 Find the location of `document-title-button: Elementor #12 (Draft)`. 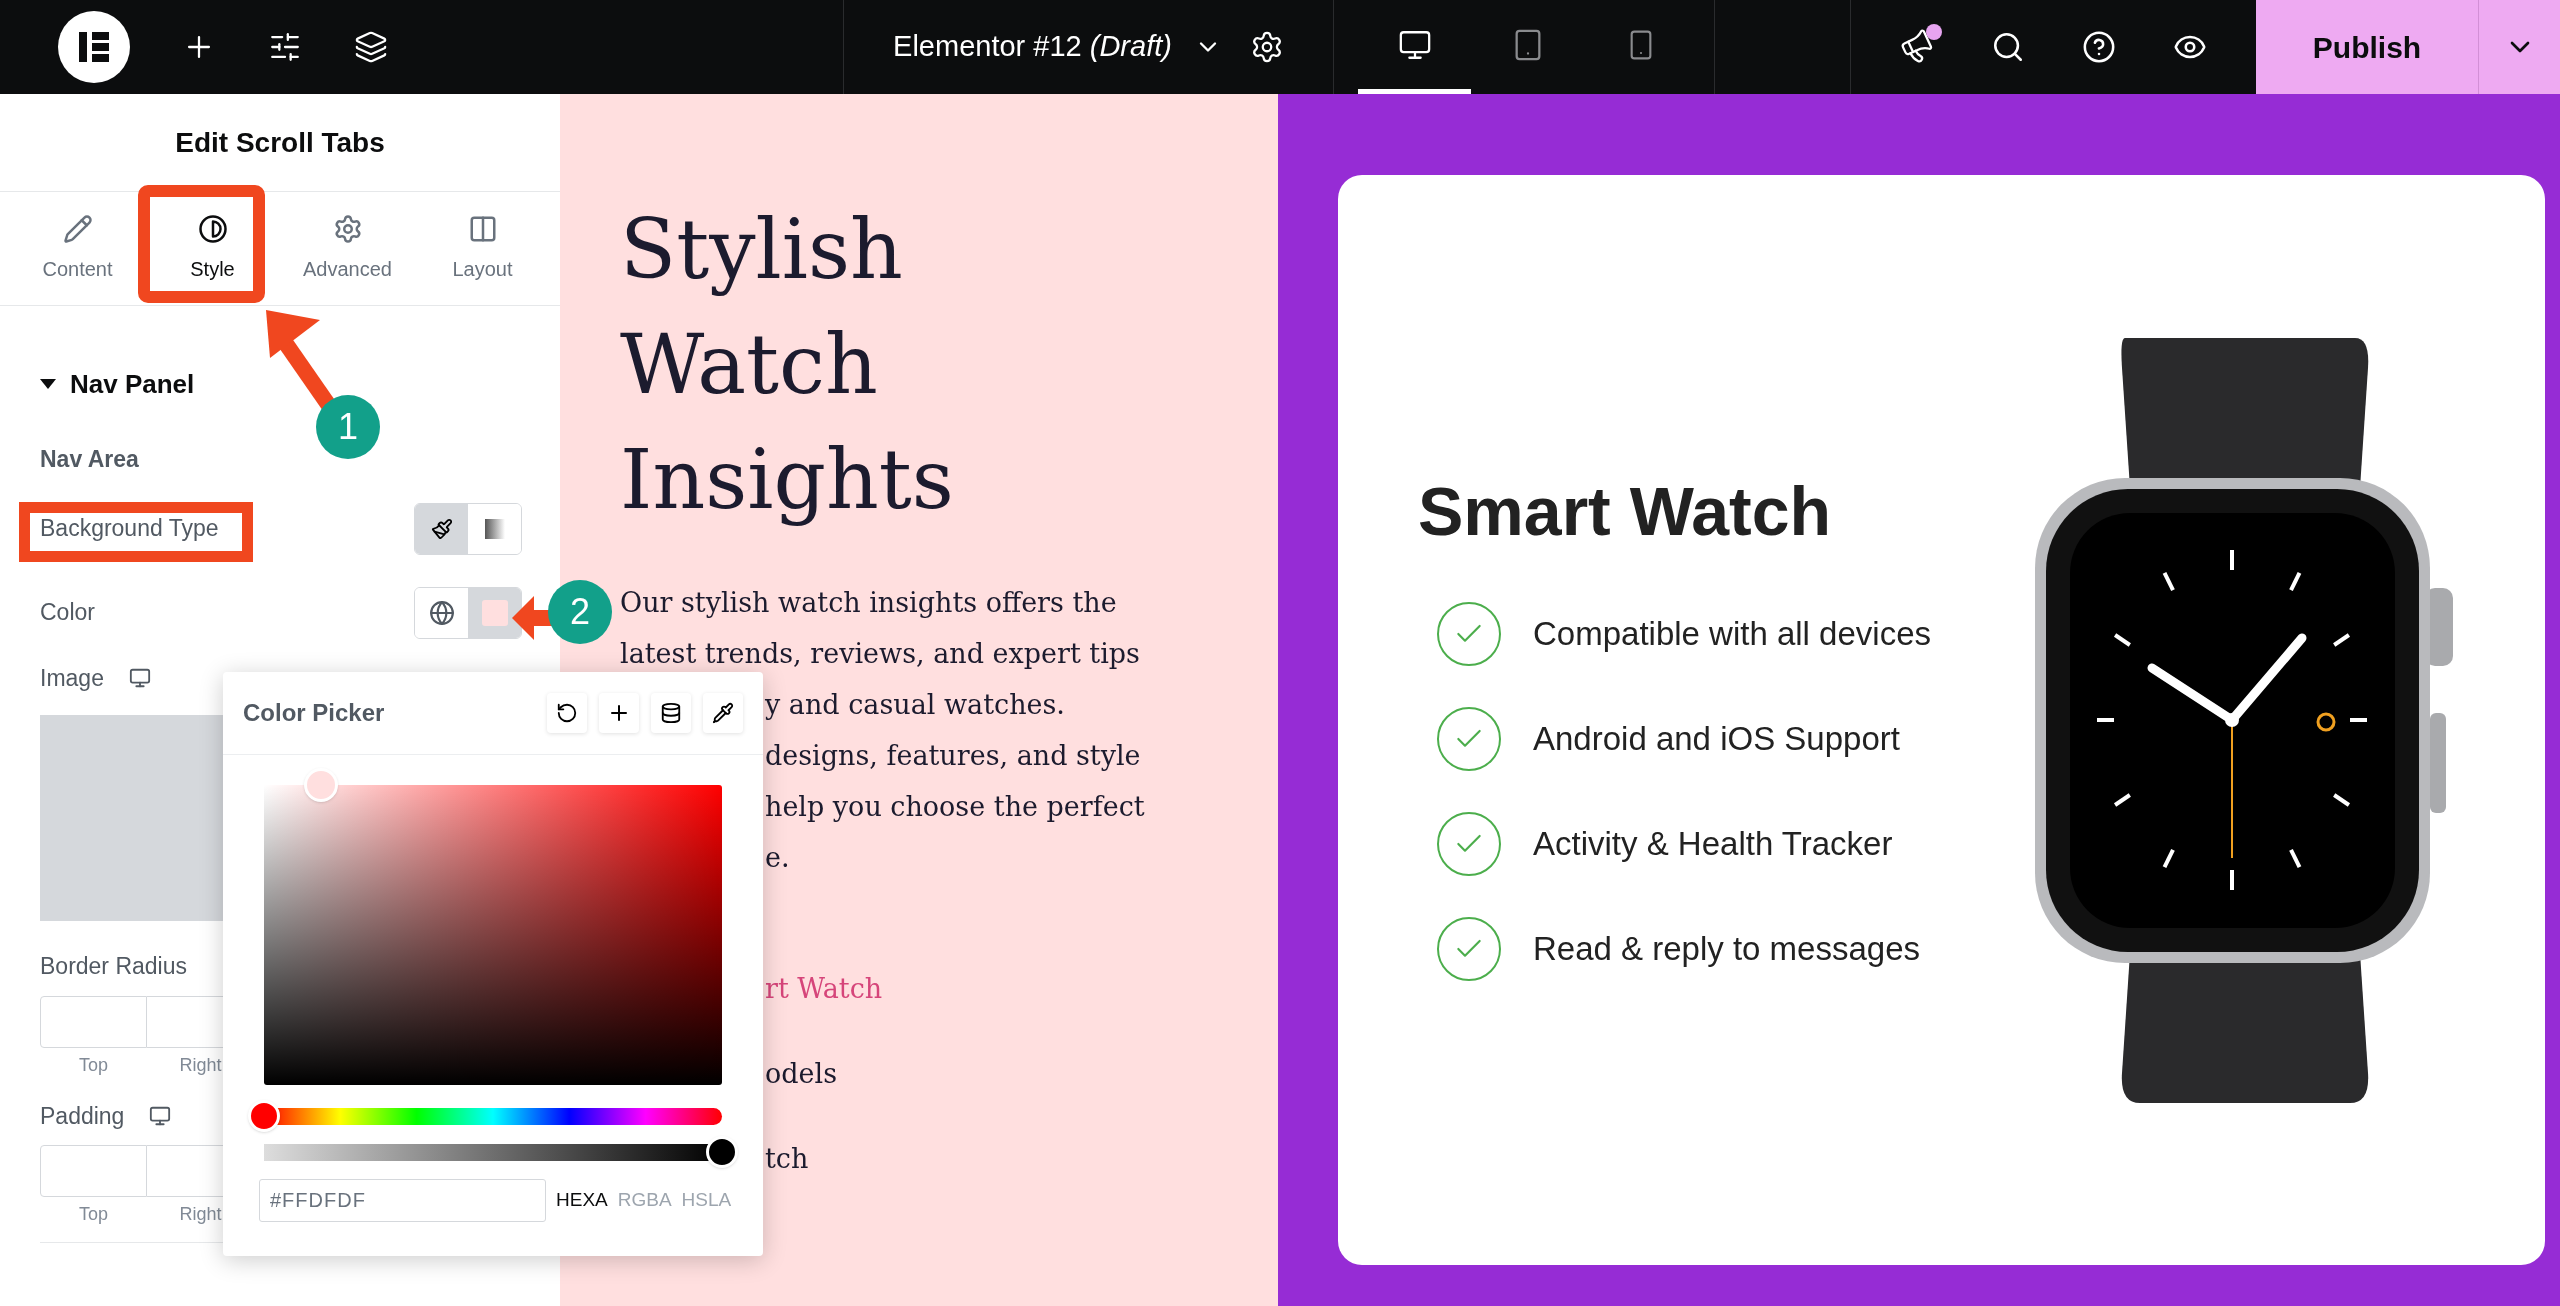

document-title-button: Elementor #12 (Draft) is located at coordinates (1057, 47).